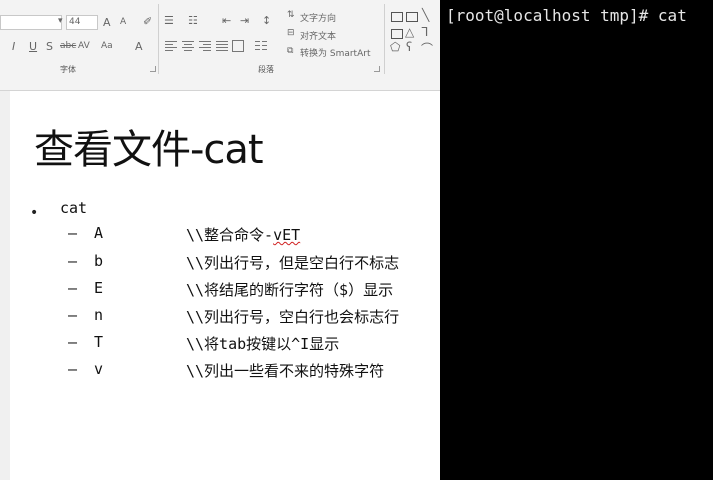 This screenshot has width=713, height=480. Describe the element at coordinates (169, 20) in the screenshot. I see `bullets-button: ☰` at that location.